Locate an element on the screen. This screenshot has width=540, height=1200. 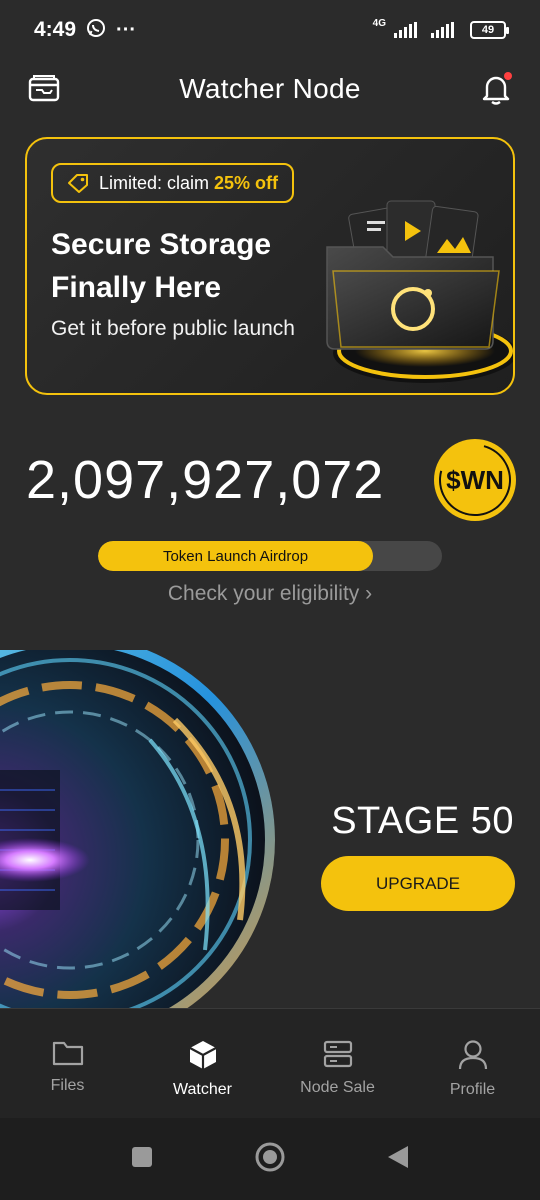
nav-label-watcher: Watcher is located at coordinates (202, 1089).